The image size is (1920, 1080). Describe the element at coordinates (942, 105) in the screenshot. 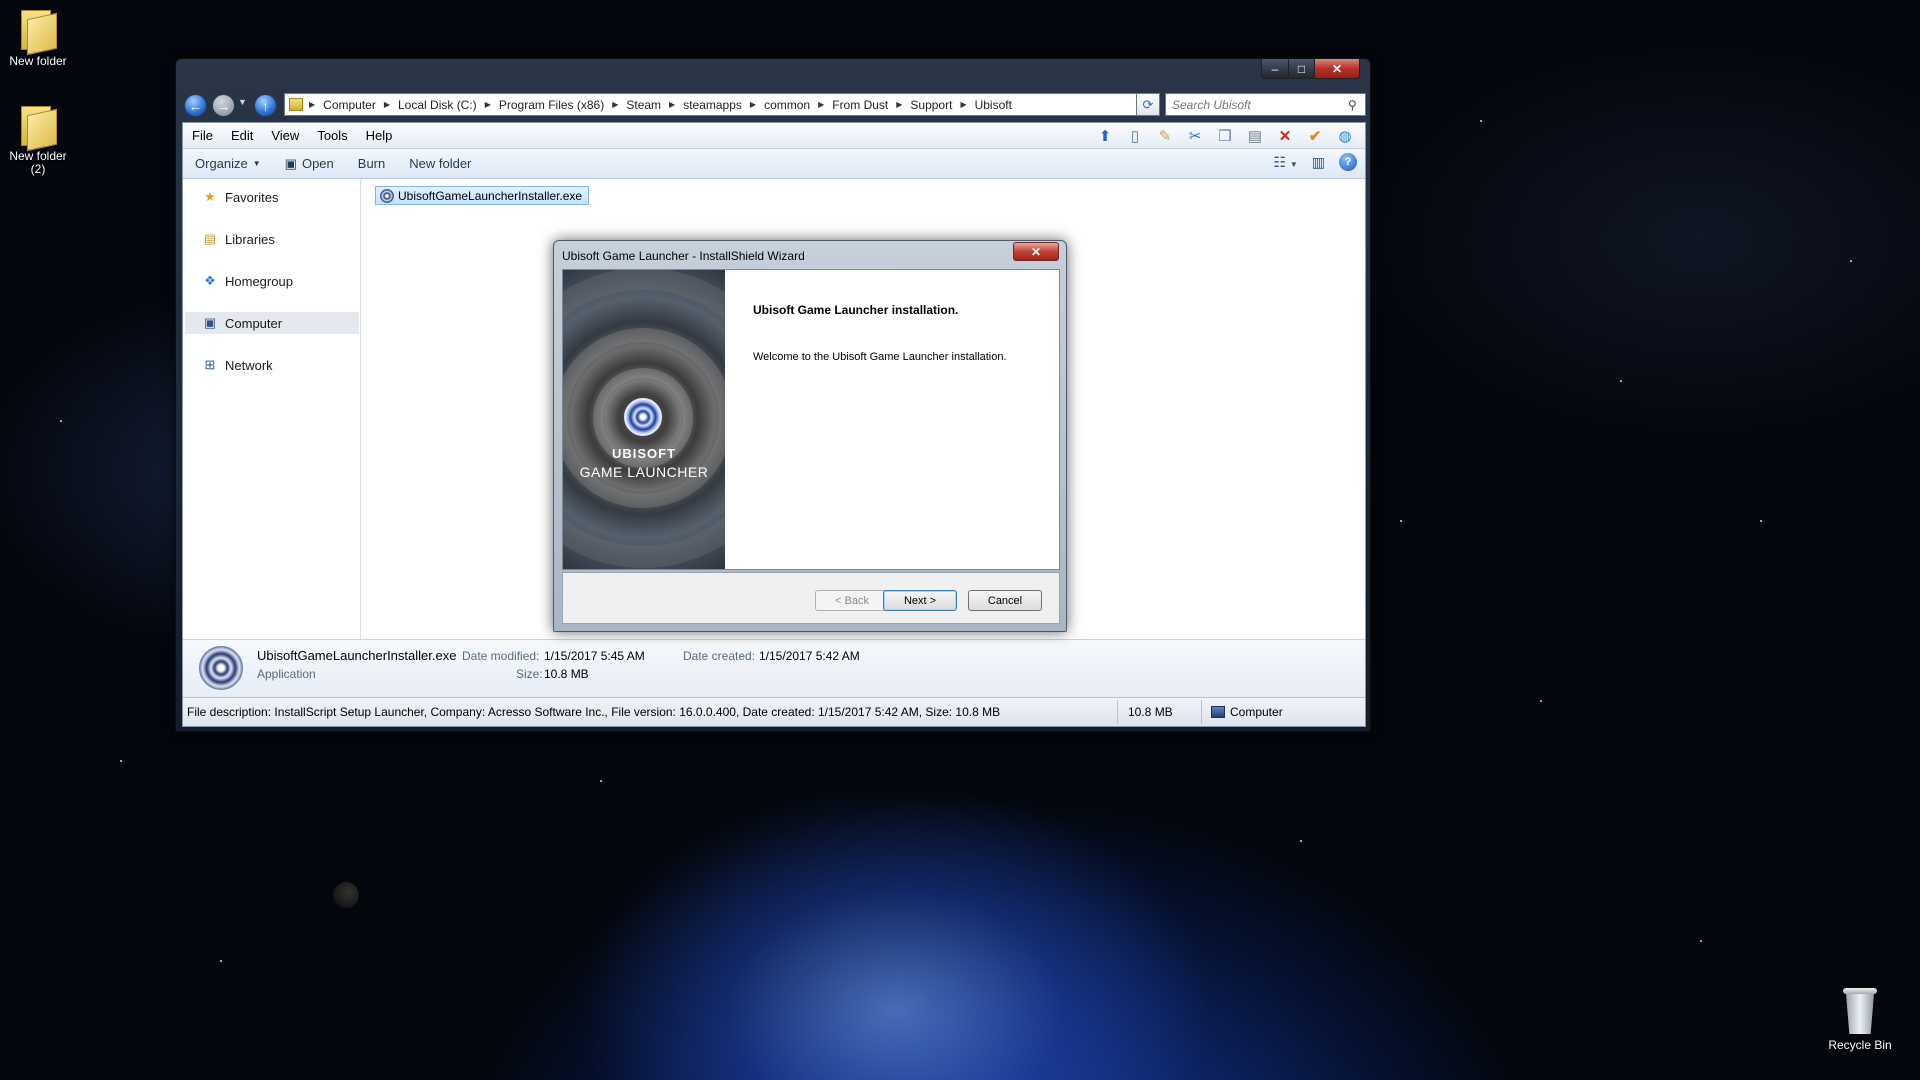

I see `breadcrumb-support: Support ▶` at that location.